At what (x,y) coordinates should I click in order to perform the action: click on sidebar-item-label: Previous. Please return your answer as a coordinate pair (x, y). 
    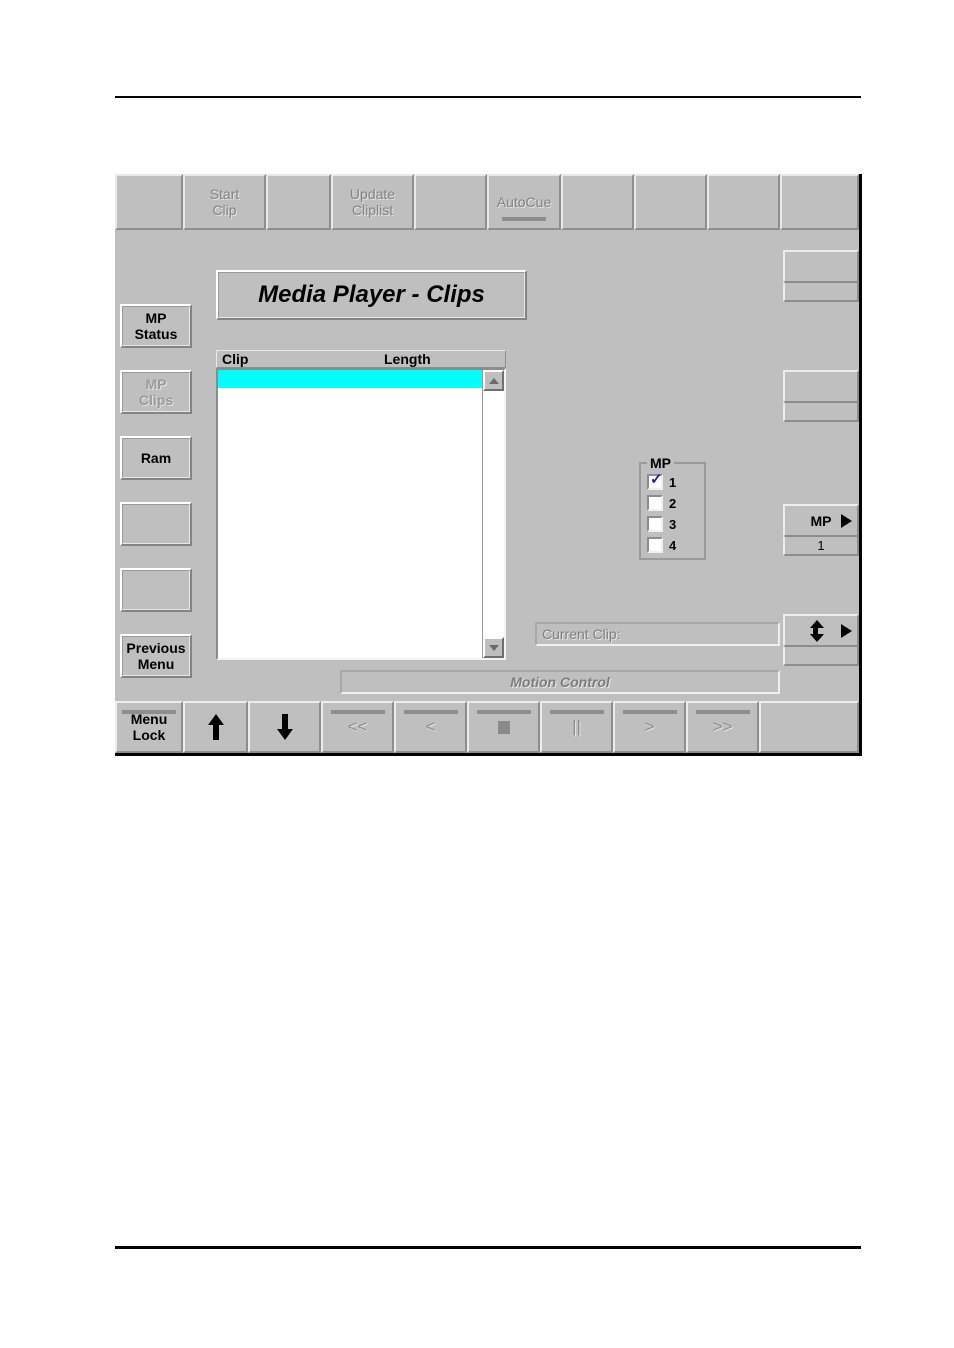
    Looking at the image, I should click on (156, 648).